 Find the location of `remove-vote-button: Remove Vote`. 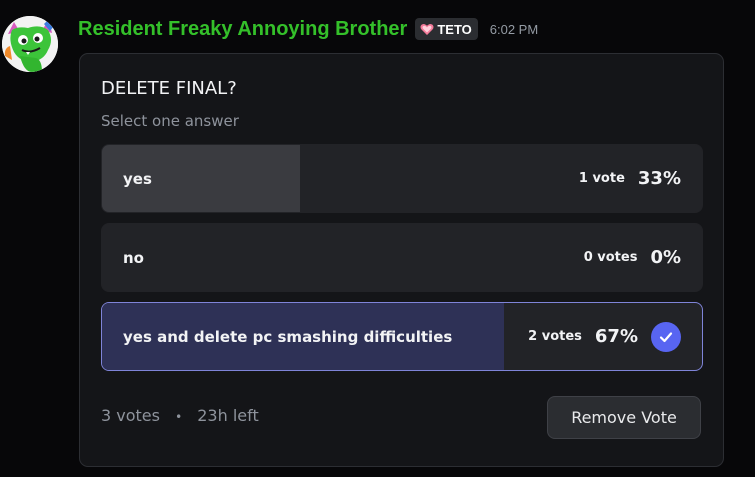

remove-vote-button: Remove Vote is located at coordinates (624, 417).